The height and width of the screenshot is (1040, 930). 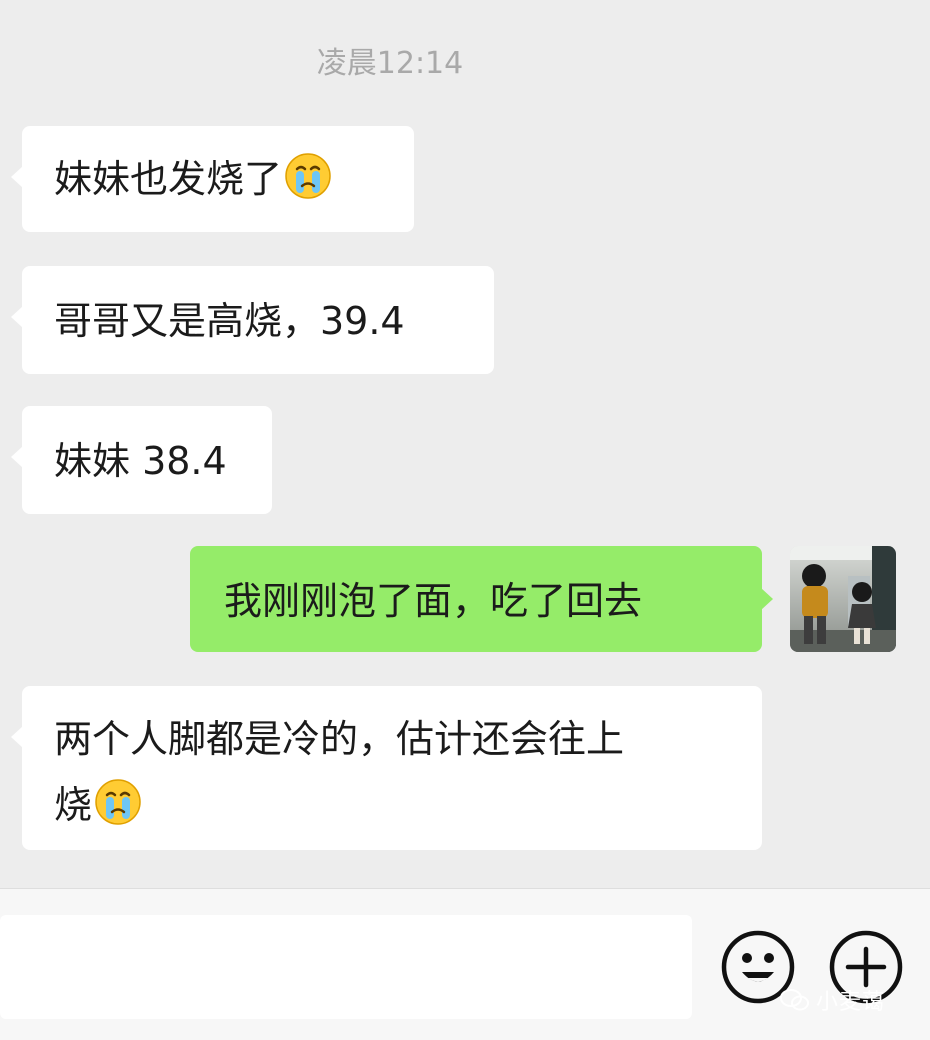 I want to click on message-input, so click(x=346, y=967).